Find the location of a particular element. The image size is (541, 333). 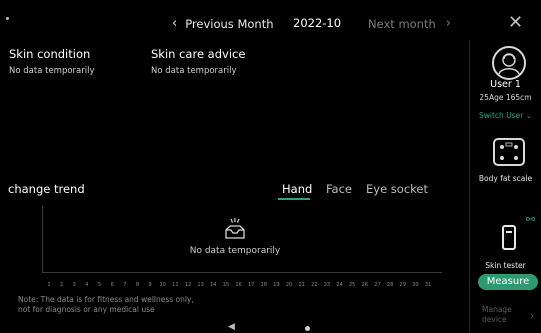

switch-user-button: Switch User ⌄ is located at coordinates (505, 115).